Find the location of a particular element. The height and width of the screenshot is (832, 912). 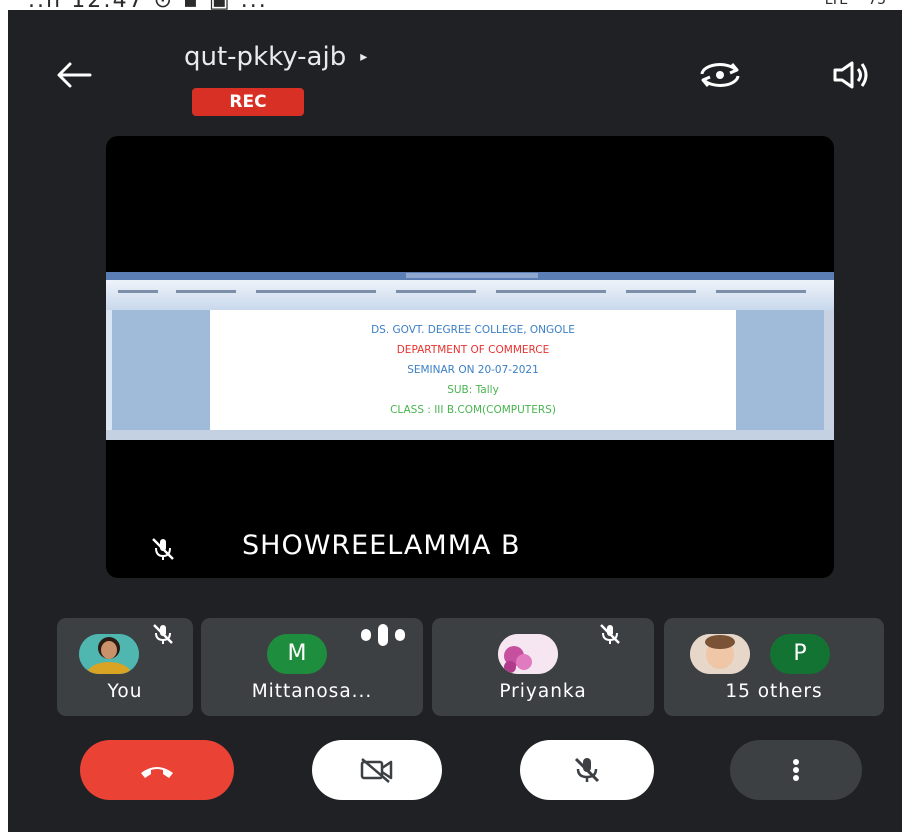

rotate-camera-icon is located at coordinates (720, 75).